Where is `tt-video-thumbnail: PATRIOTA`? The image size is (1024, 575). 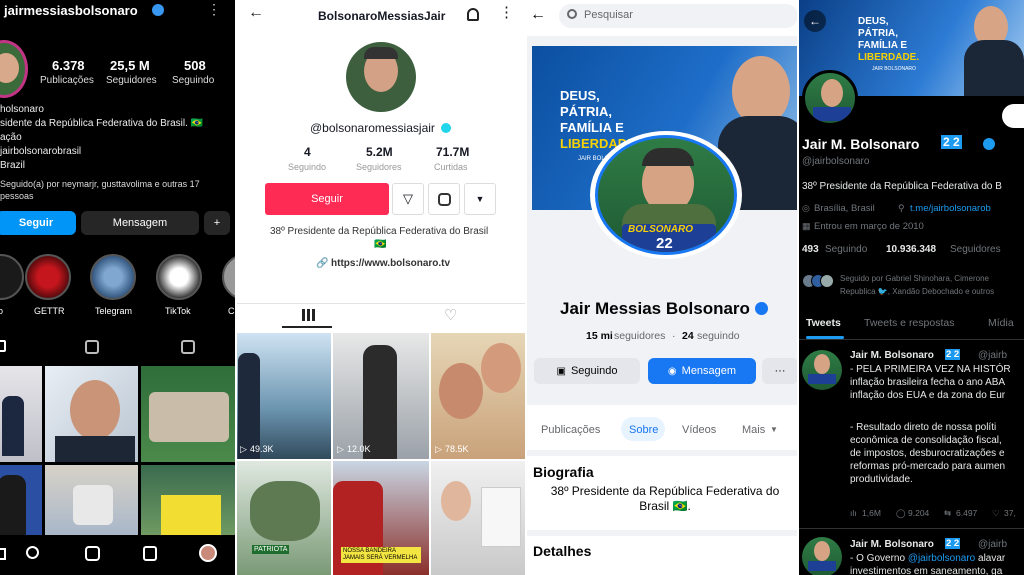
tt-video-thumbnail: PATRIOTA is located at coordinates (283, 518).